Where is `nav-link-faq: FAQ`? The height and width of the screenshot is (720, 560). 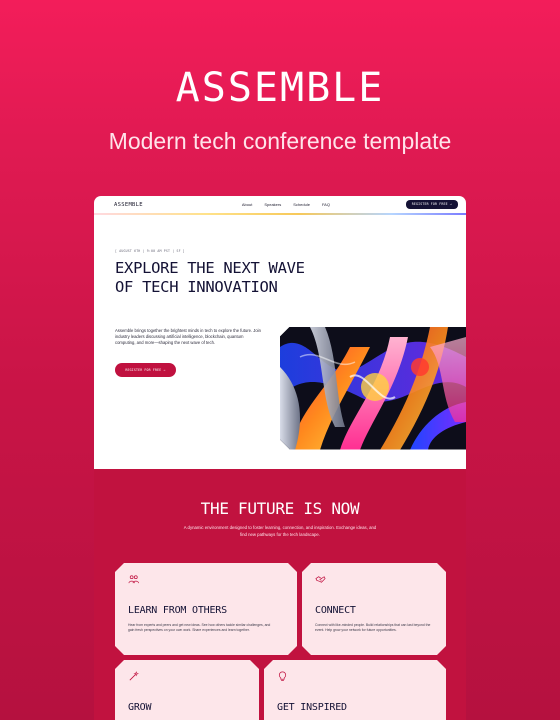 nav-link-faq: FAQ is located at coordinates (326, 204).